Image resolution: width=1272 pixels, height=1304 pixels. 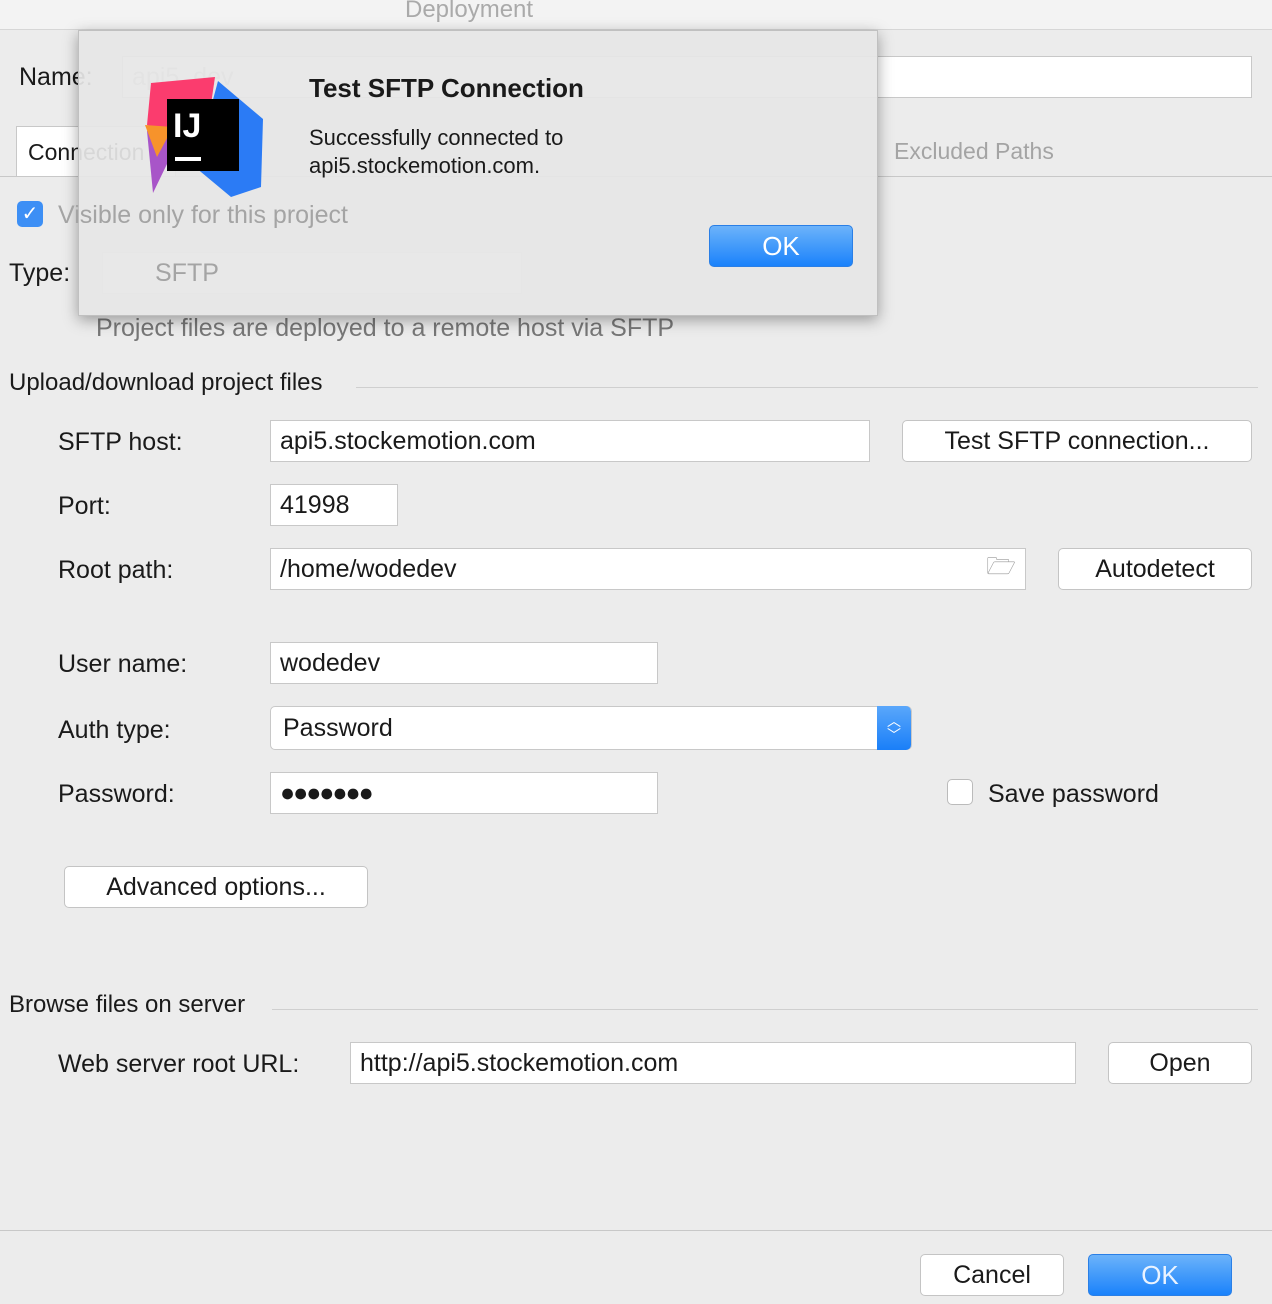 What do you see at coordinates (116, 794) in the screenshot?
I see `password-label: Password:` at bounding box center [116, 794].